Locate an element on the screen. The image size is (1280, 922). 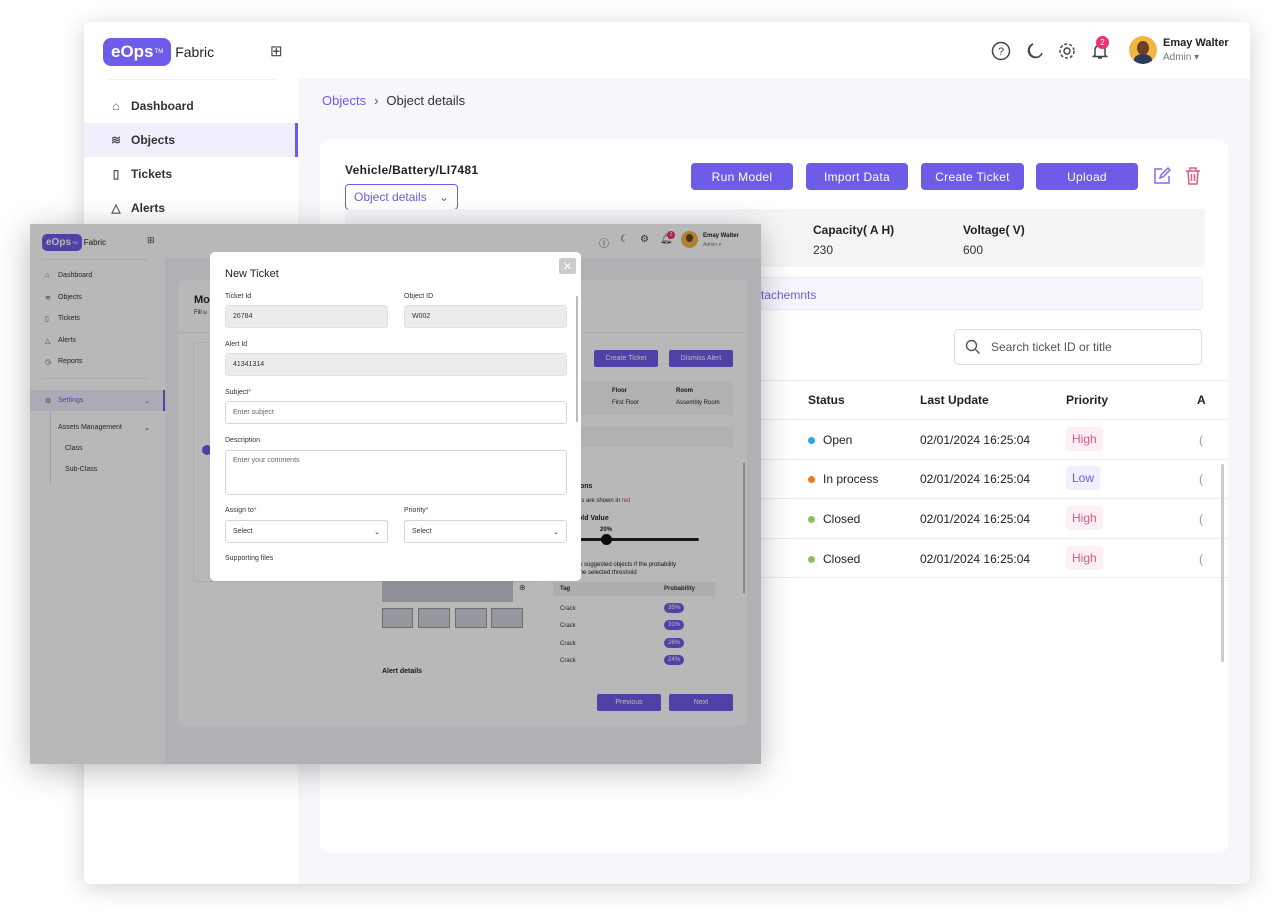
sidebar-item-label: Tickets is located at coordinates (152, 174).